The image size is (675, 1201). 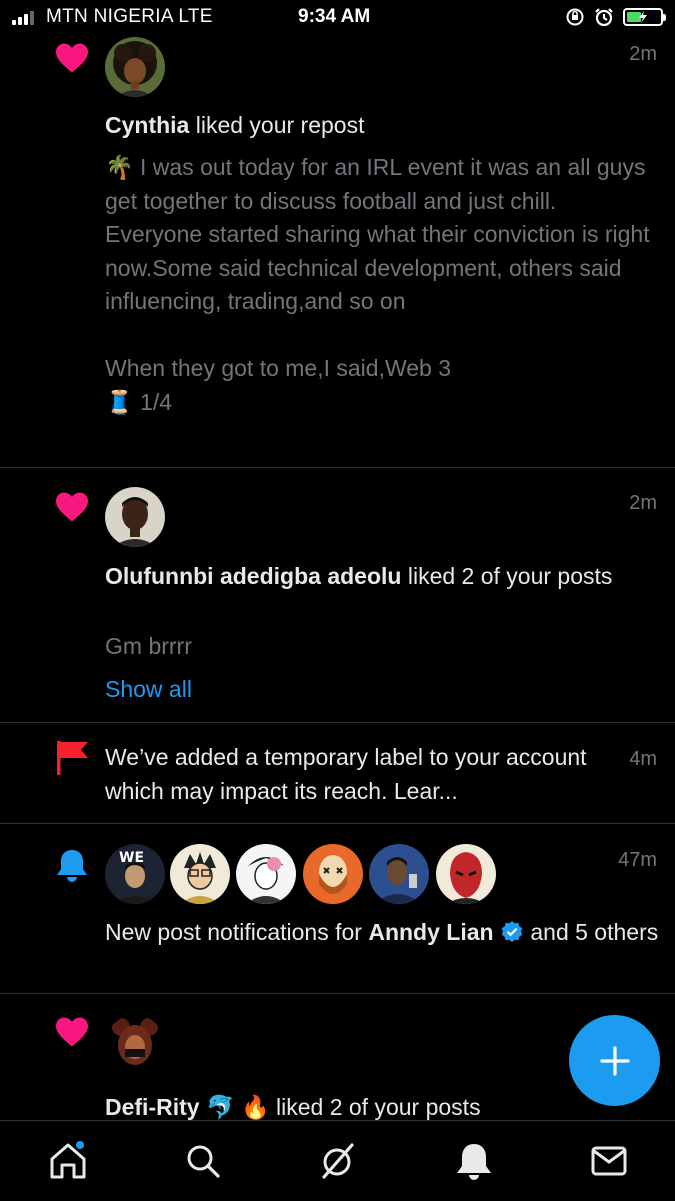 What do you see at coordinates (23, 17) in the screenshot?
I see `signal-strength-icon` at bounding box center [23, 17].